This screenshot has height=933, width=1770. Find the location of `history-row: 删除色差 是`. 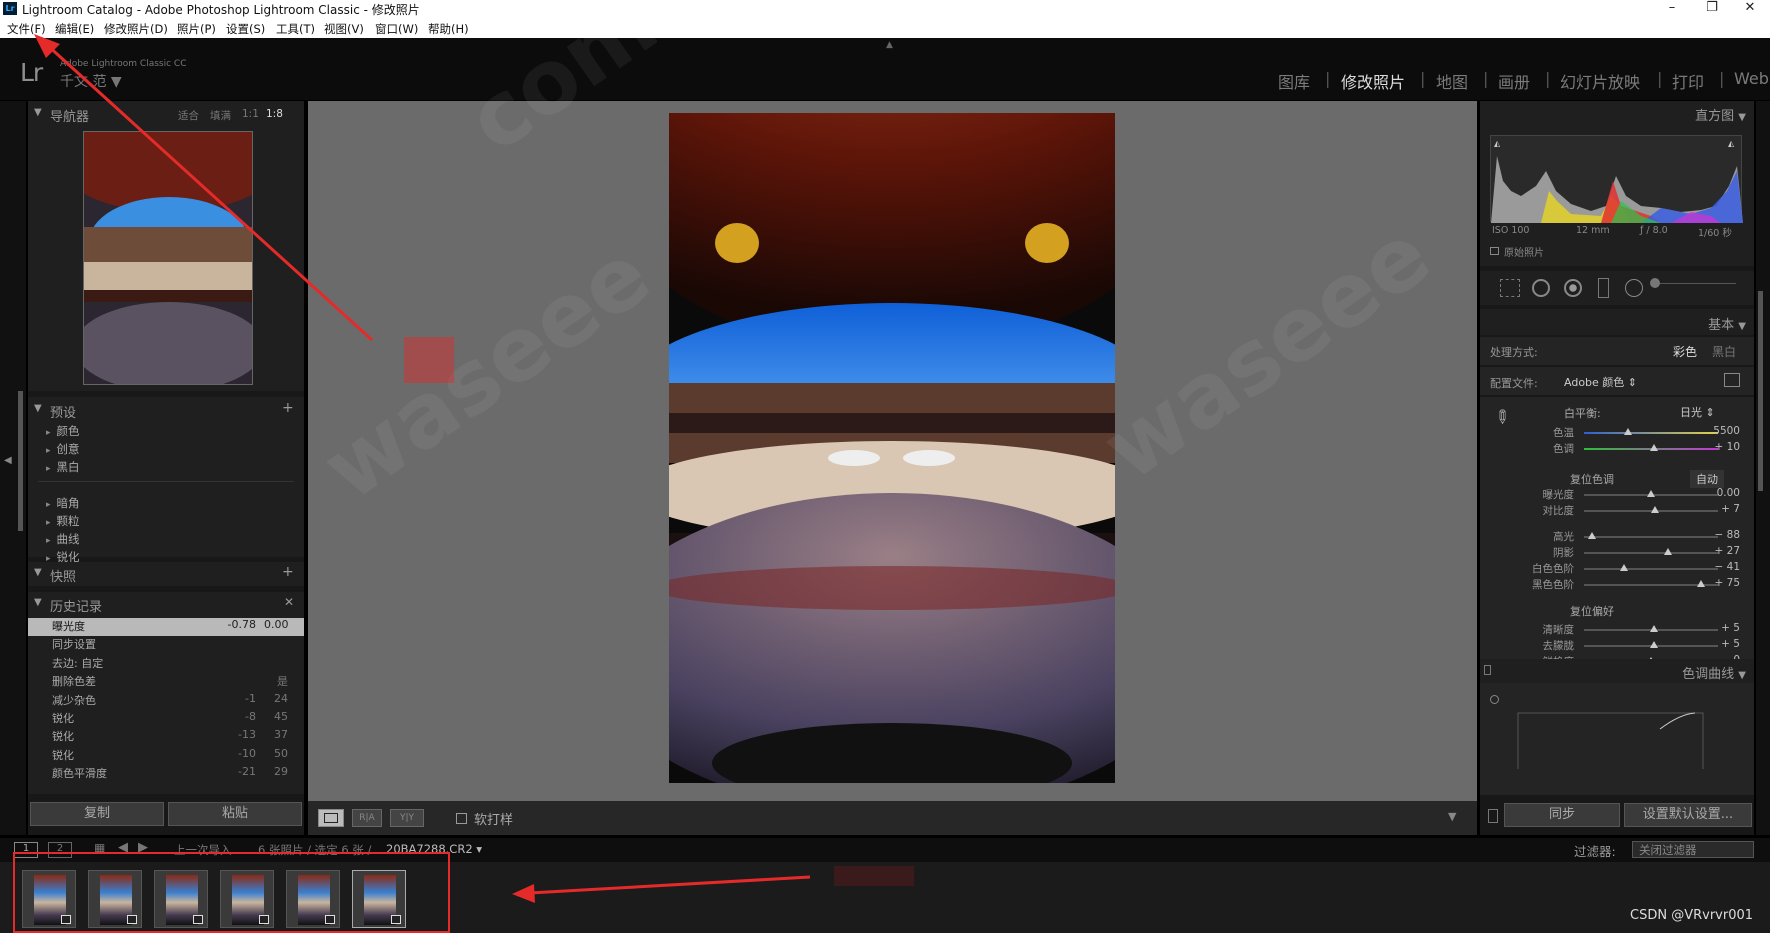

history-row: 删除色差 是 is located at coordinates (166, 682).